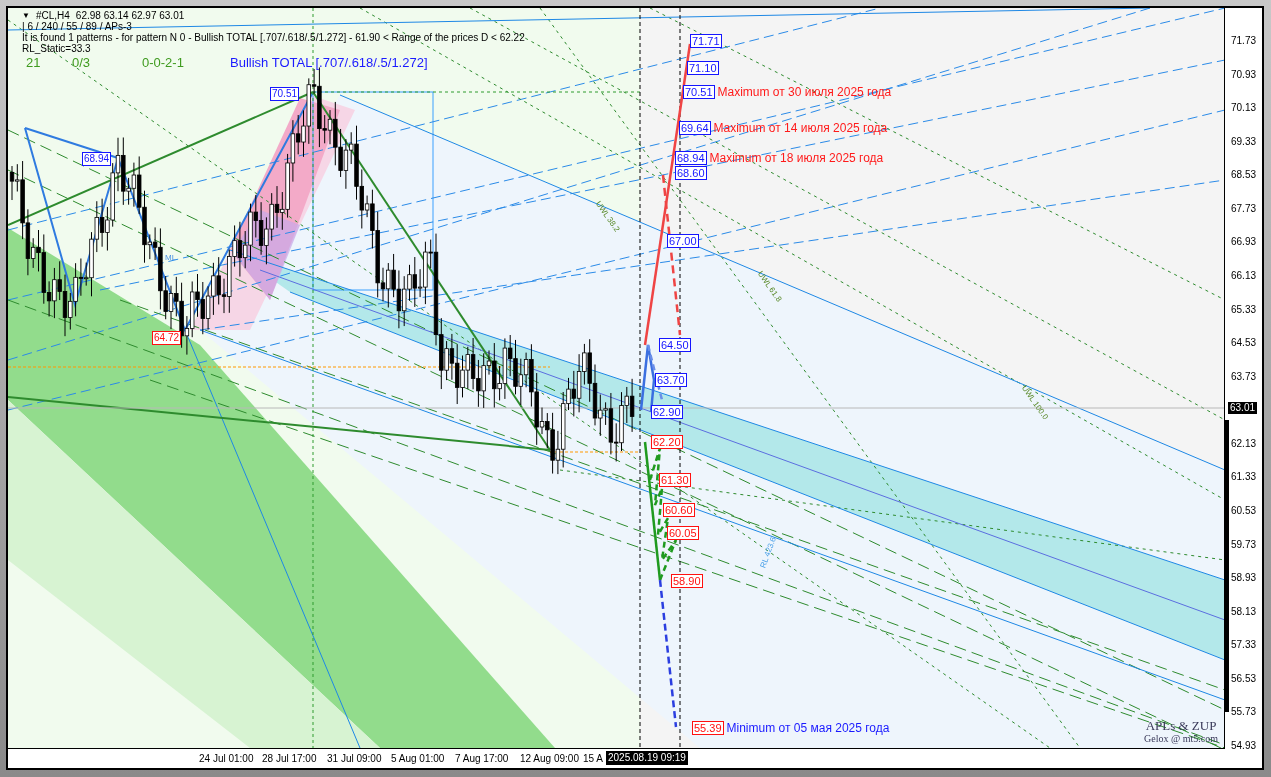  I want to click on target-price-label: 71.71, so click(706, 41).